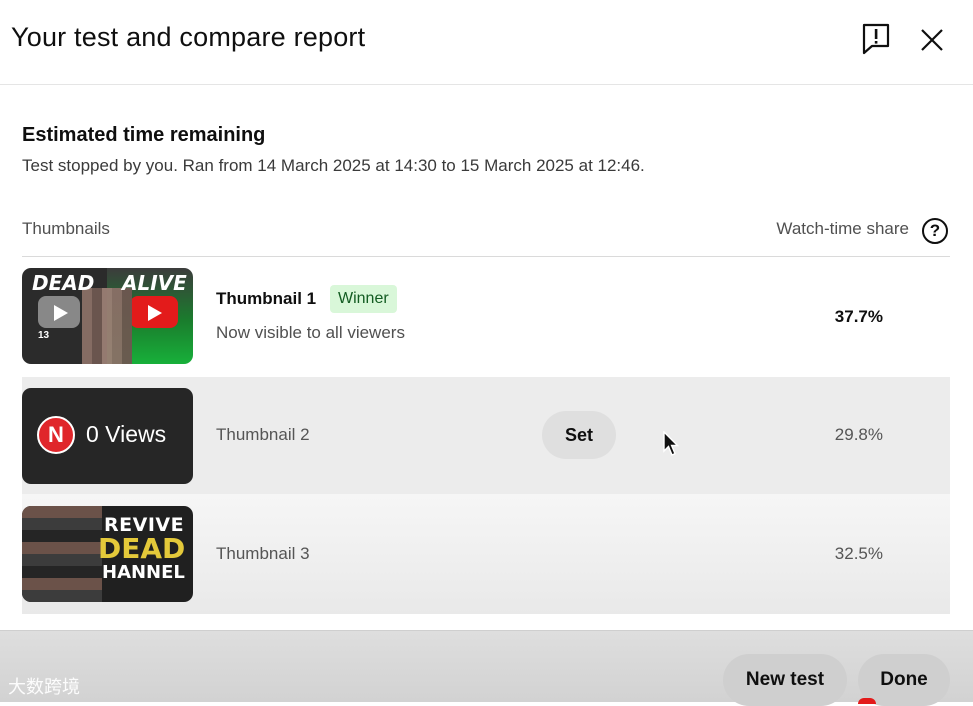  Describe the element at coordinates (935, 231) in the screenshot. I see `help-icon: ?` at that location.